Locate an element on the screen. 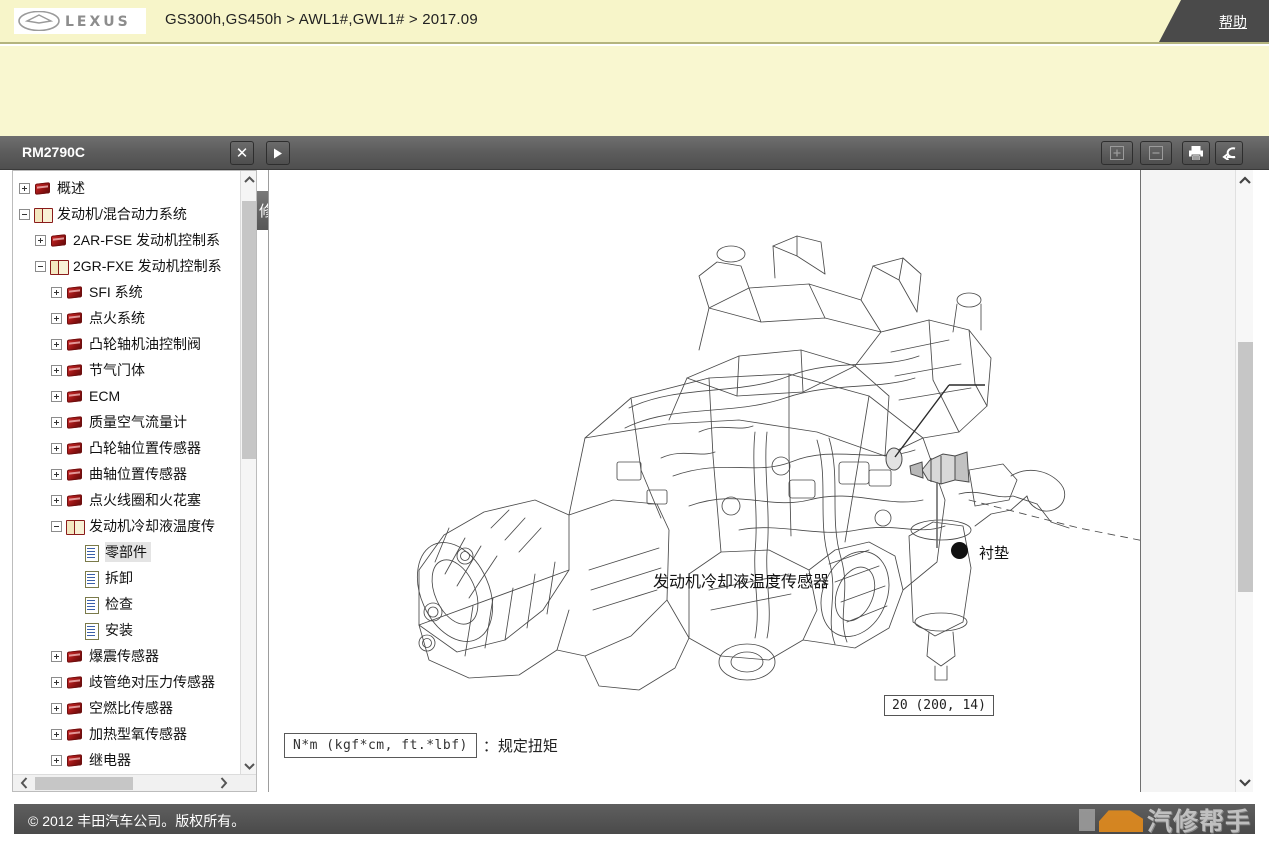  tree-item: 零部件 is located at coordinates (127, 552).